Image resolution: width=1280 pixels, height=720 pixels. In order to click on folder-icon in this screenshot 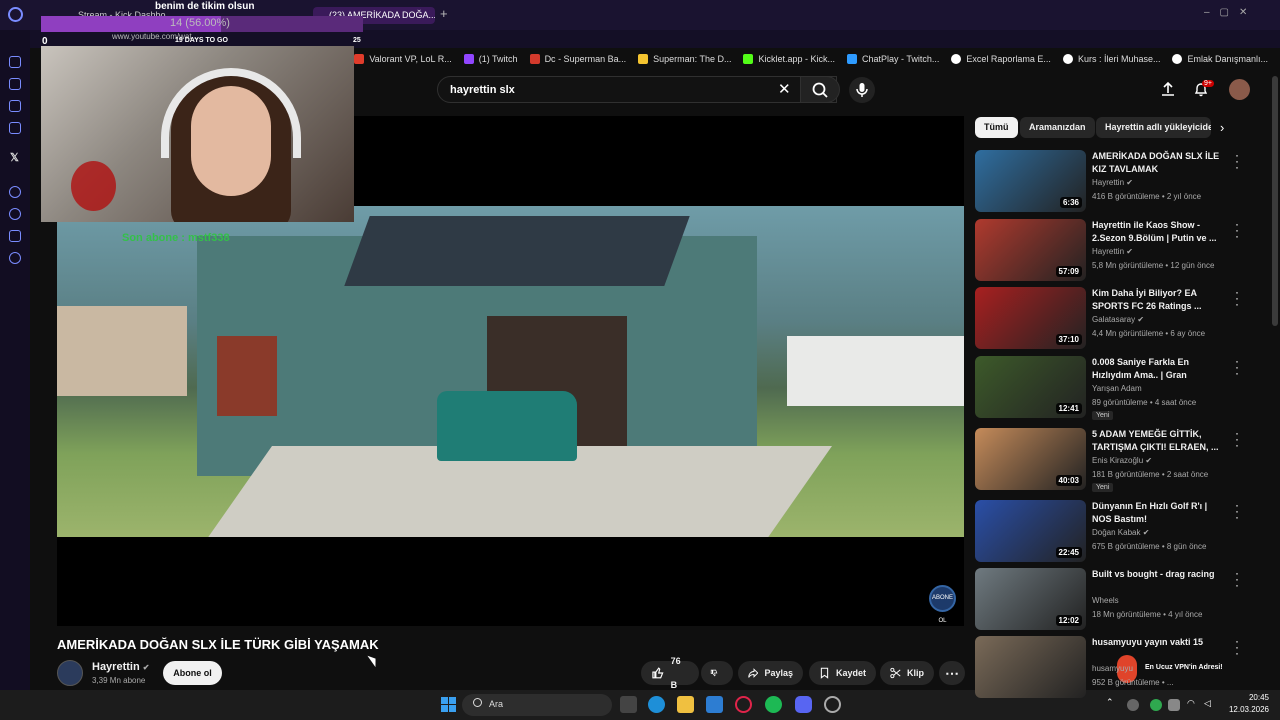, I will do `click(685, 704)`.